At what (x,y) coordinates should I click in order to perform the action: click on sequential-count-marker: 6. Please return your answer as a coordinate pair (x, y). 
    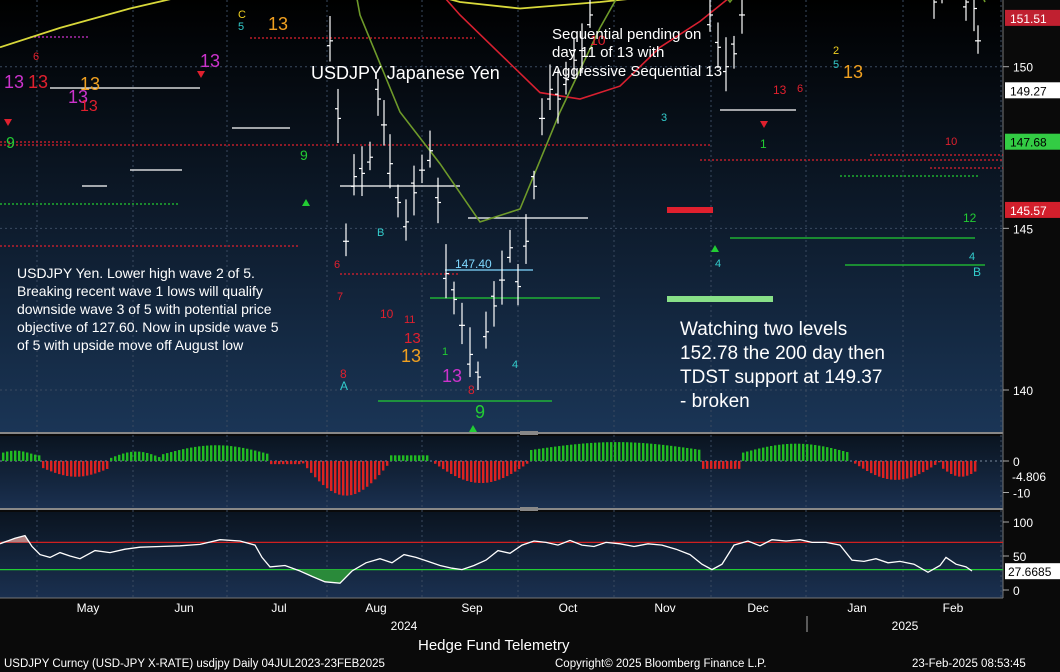
    Looking at the image, I should click on (337, 265).